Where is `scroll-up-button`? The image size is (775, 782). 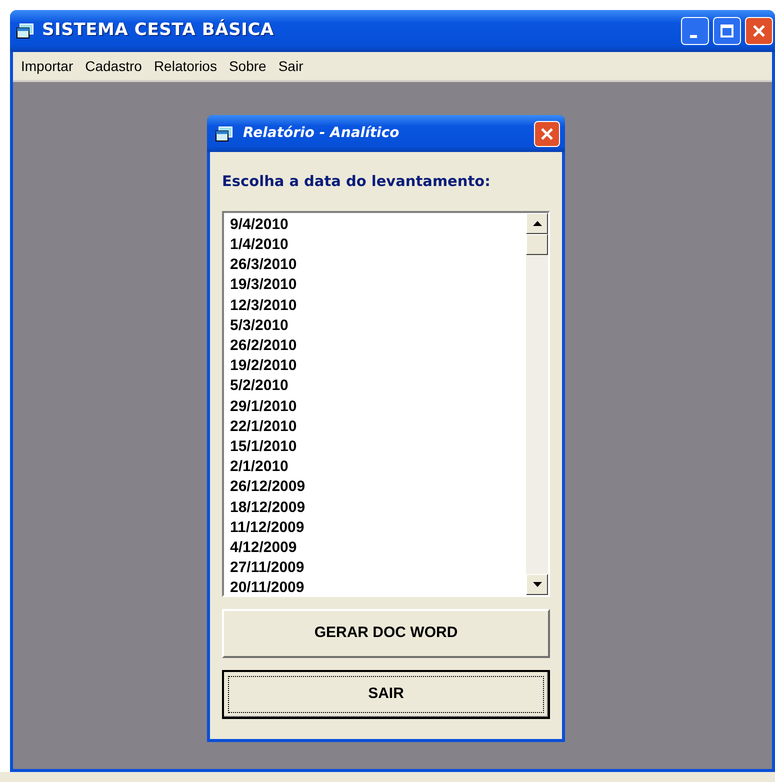
scroll-up-button is located at coordinates (537, 223).